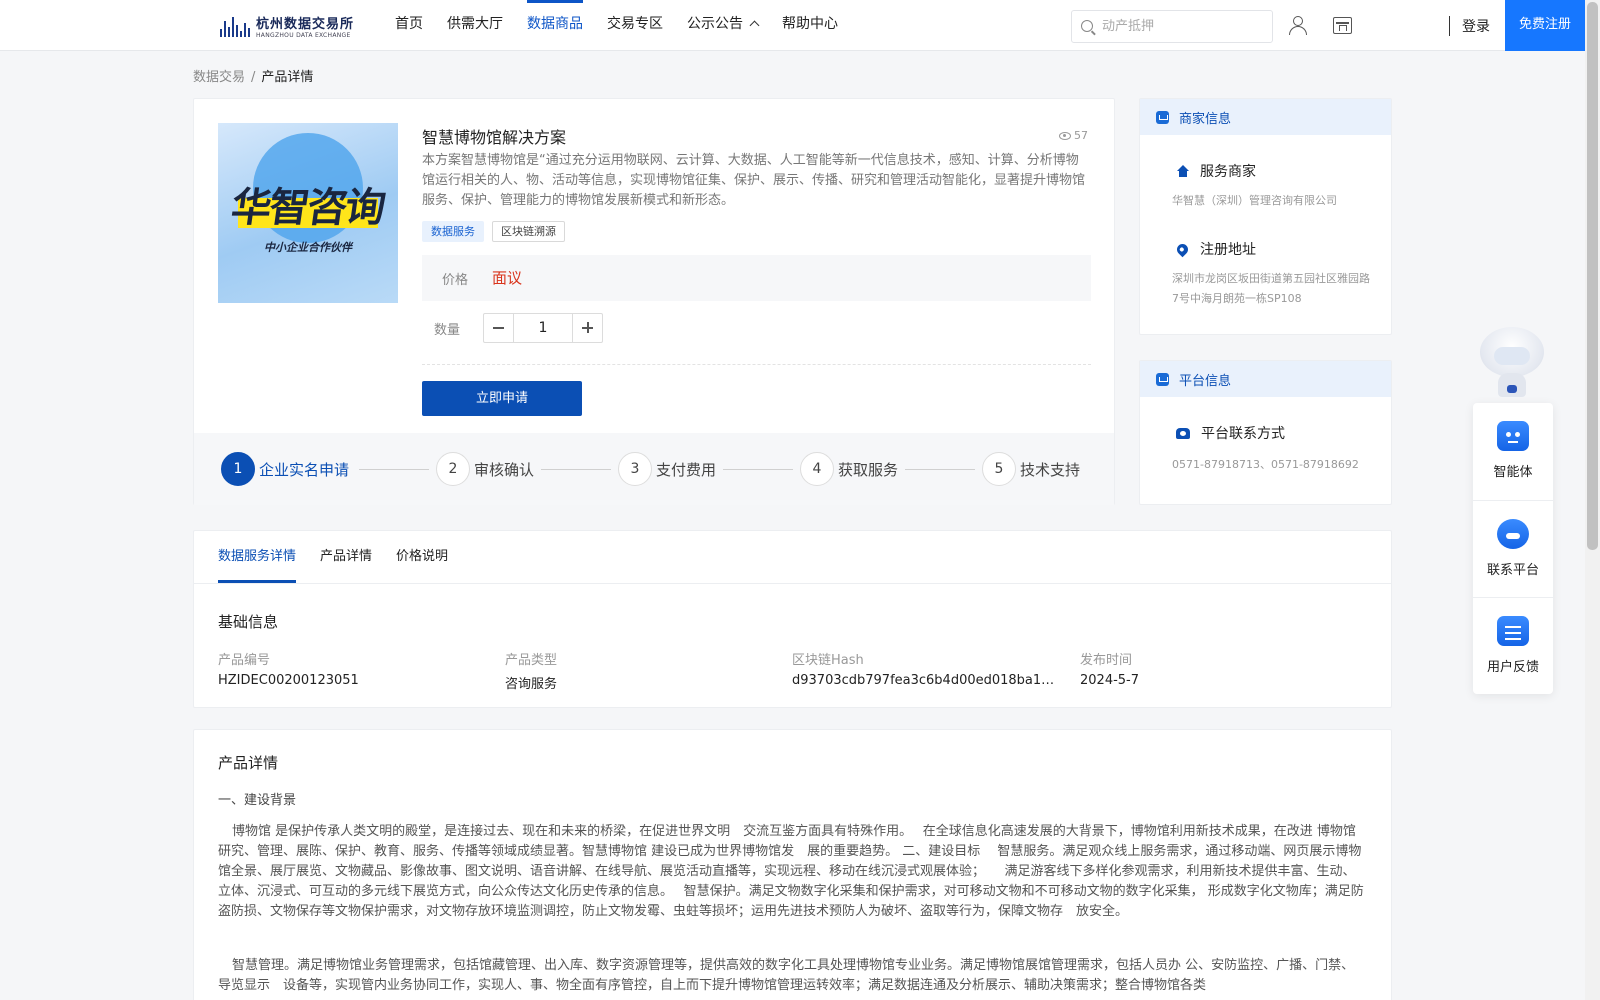  What do you see at coordinates (1342, 25) in the screenshot?
I see `store-icon` at bounding box center [1342, 25].